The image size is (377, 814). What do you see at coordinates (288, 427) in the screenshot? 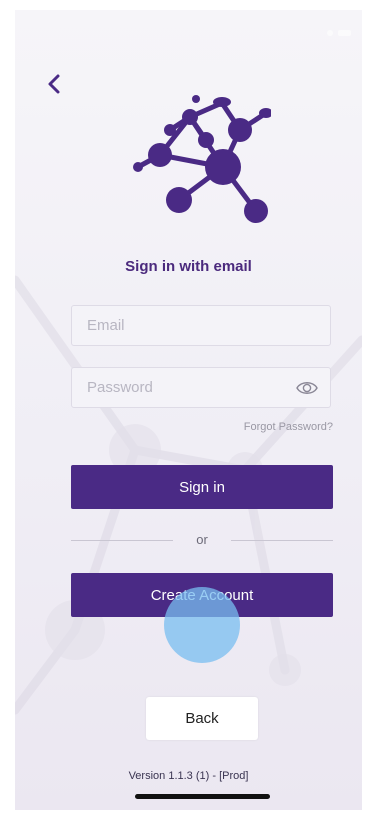
I see `forgot-password-link: Forgot Password?` at bounding box center [288, 427].